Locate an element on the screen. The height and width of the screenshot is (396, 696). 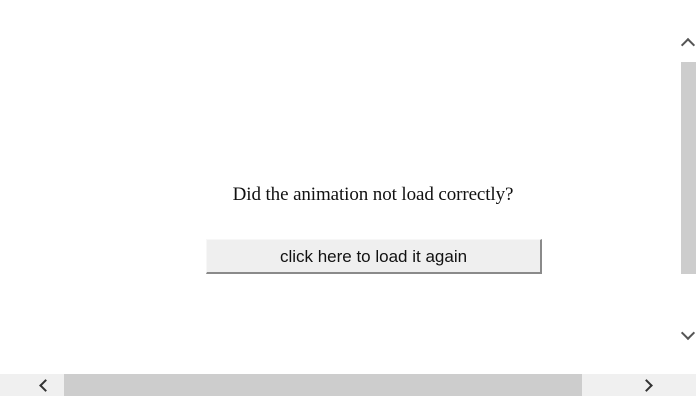
chevron-right-icon is located at coordinates (646, 385).